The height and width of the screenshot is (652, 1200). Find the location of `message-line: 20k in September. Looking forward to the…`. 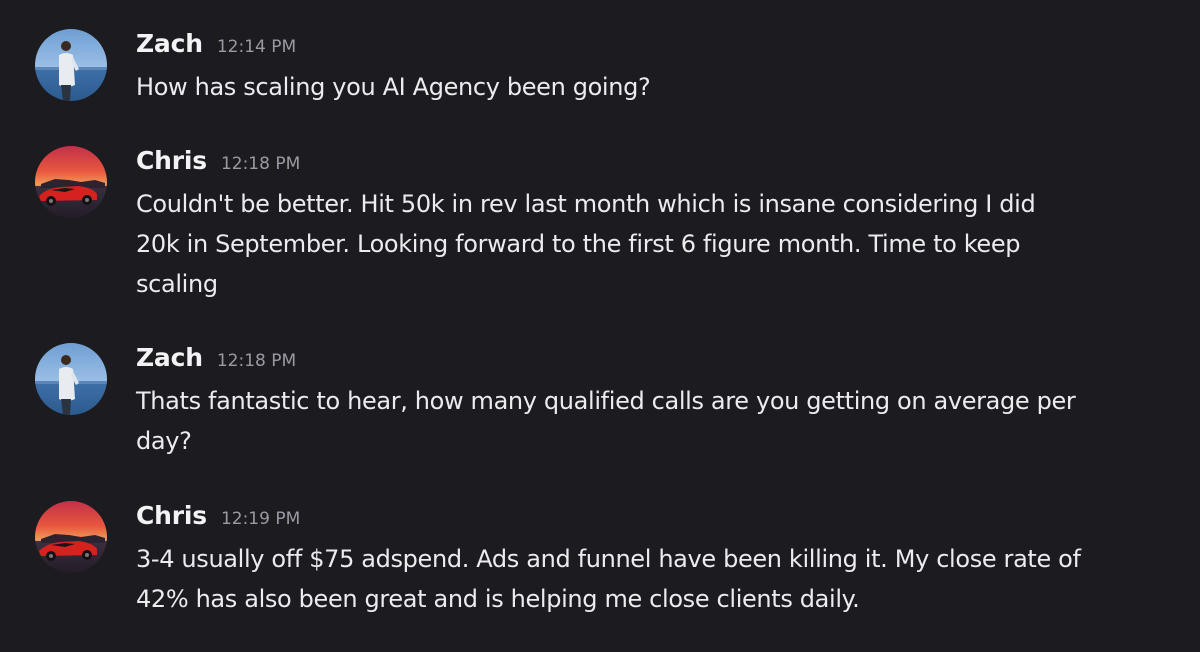

message-line: 20k in September. Looking forward to the… is located at coordinates (578, 244).